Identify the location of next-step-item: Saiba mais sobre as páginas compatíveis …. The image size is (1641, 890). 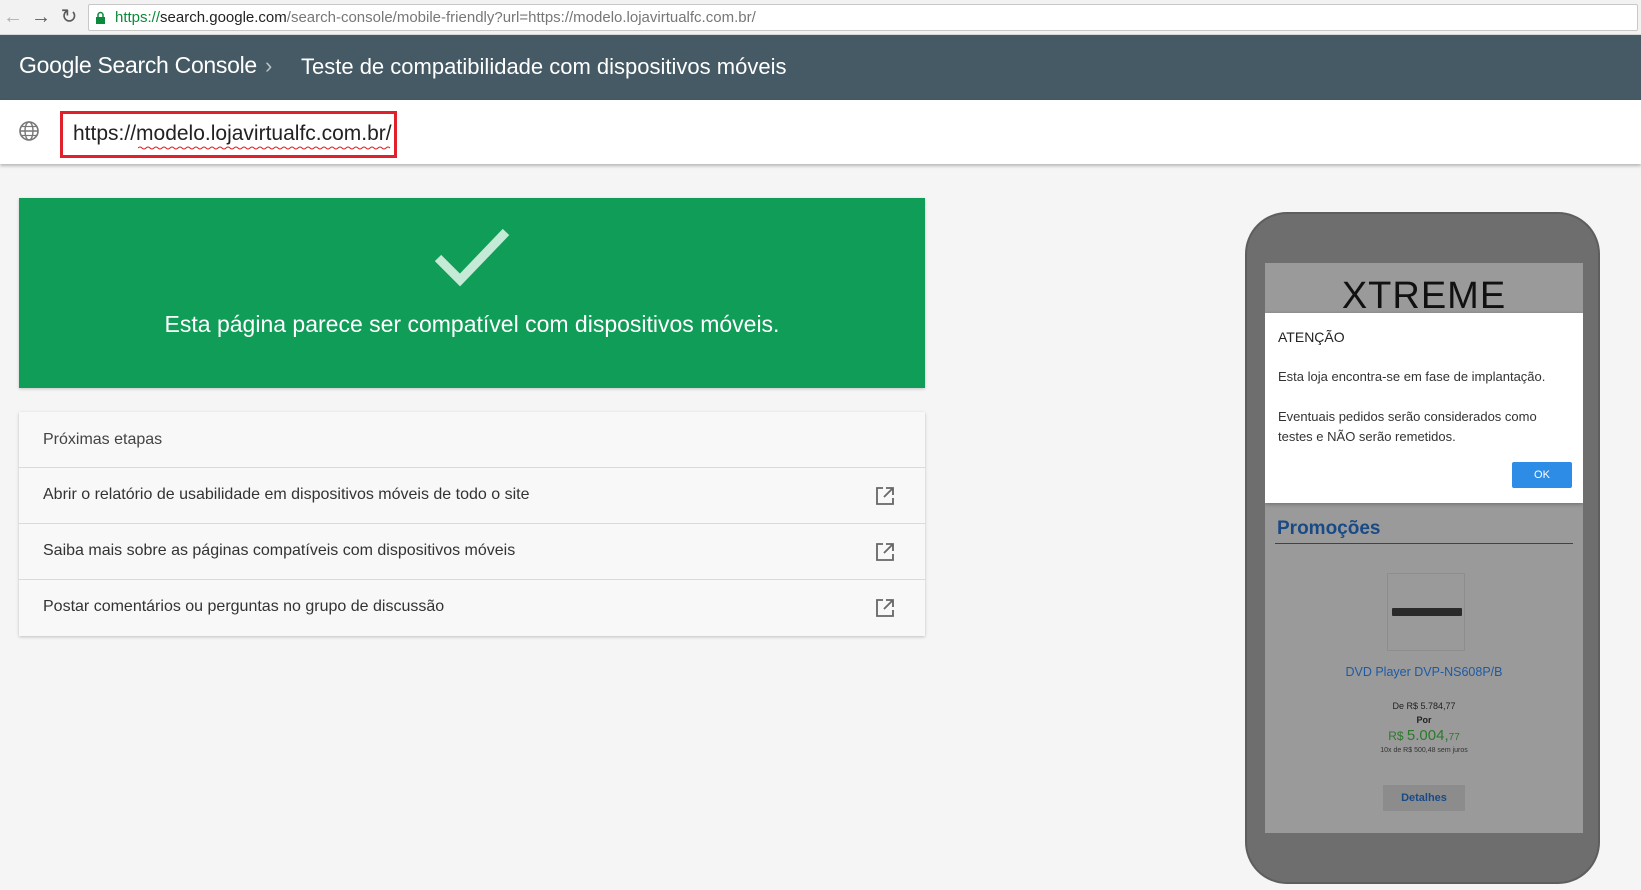
(472, 552).